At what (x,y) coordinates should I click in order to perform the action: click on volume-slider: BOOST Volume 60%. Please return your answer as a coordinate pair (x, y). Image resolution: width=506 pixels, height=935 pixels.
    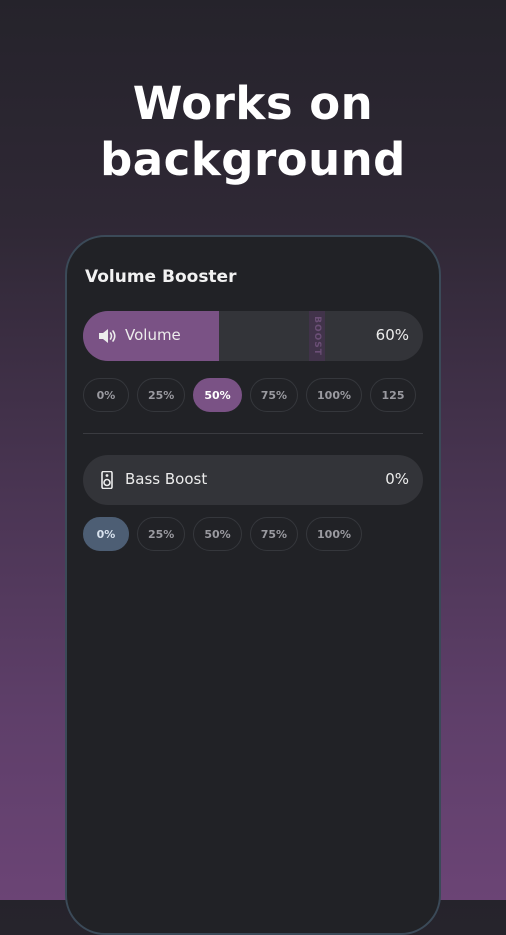
    Looking at the image, I should click on (253, 336).